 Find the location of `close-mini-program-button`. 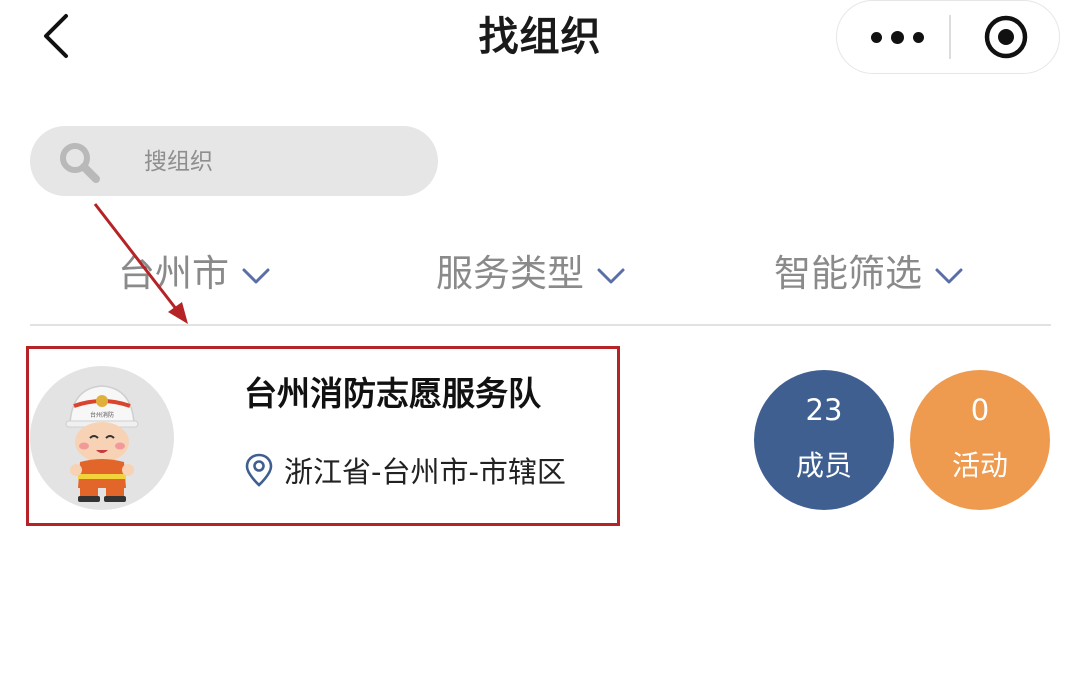

close-mini-program-button is located at coordinates (1006, 37).